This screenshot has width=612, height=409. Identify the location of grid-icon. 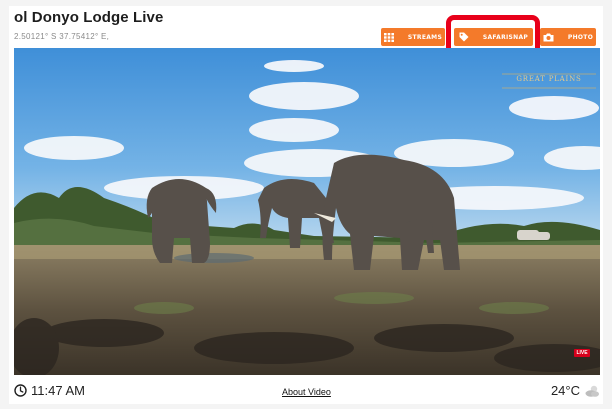
(388, 37).